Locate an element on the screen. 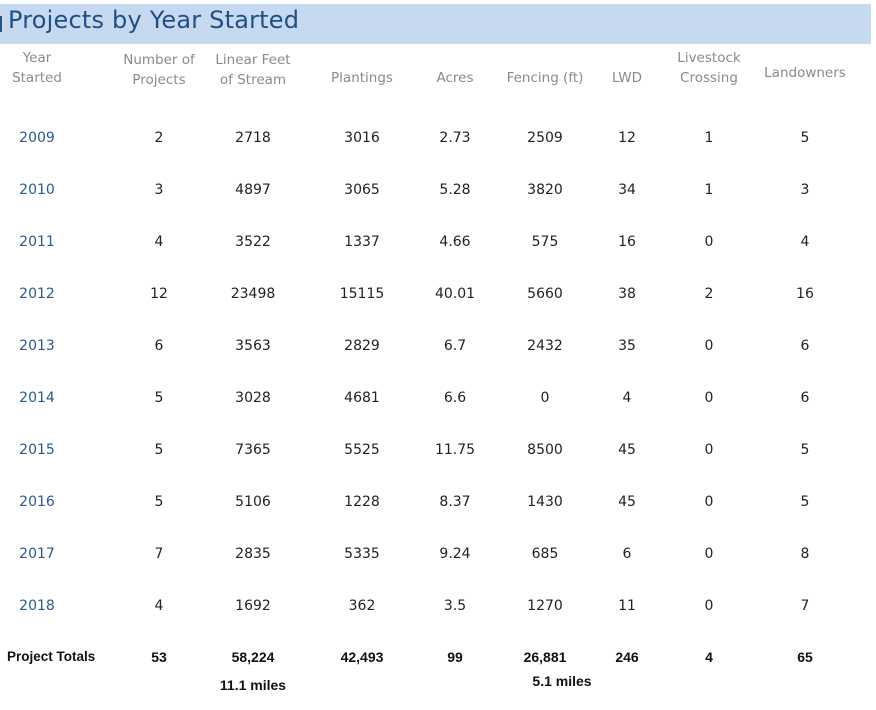  total-landowners: 65 is located at coordinates (805, 657).